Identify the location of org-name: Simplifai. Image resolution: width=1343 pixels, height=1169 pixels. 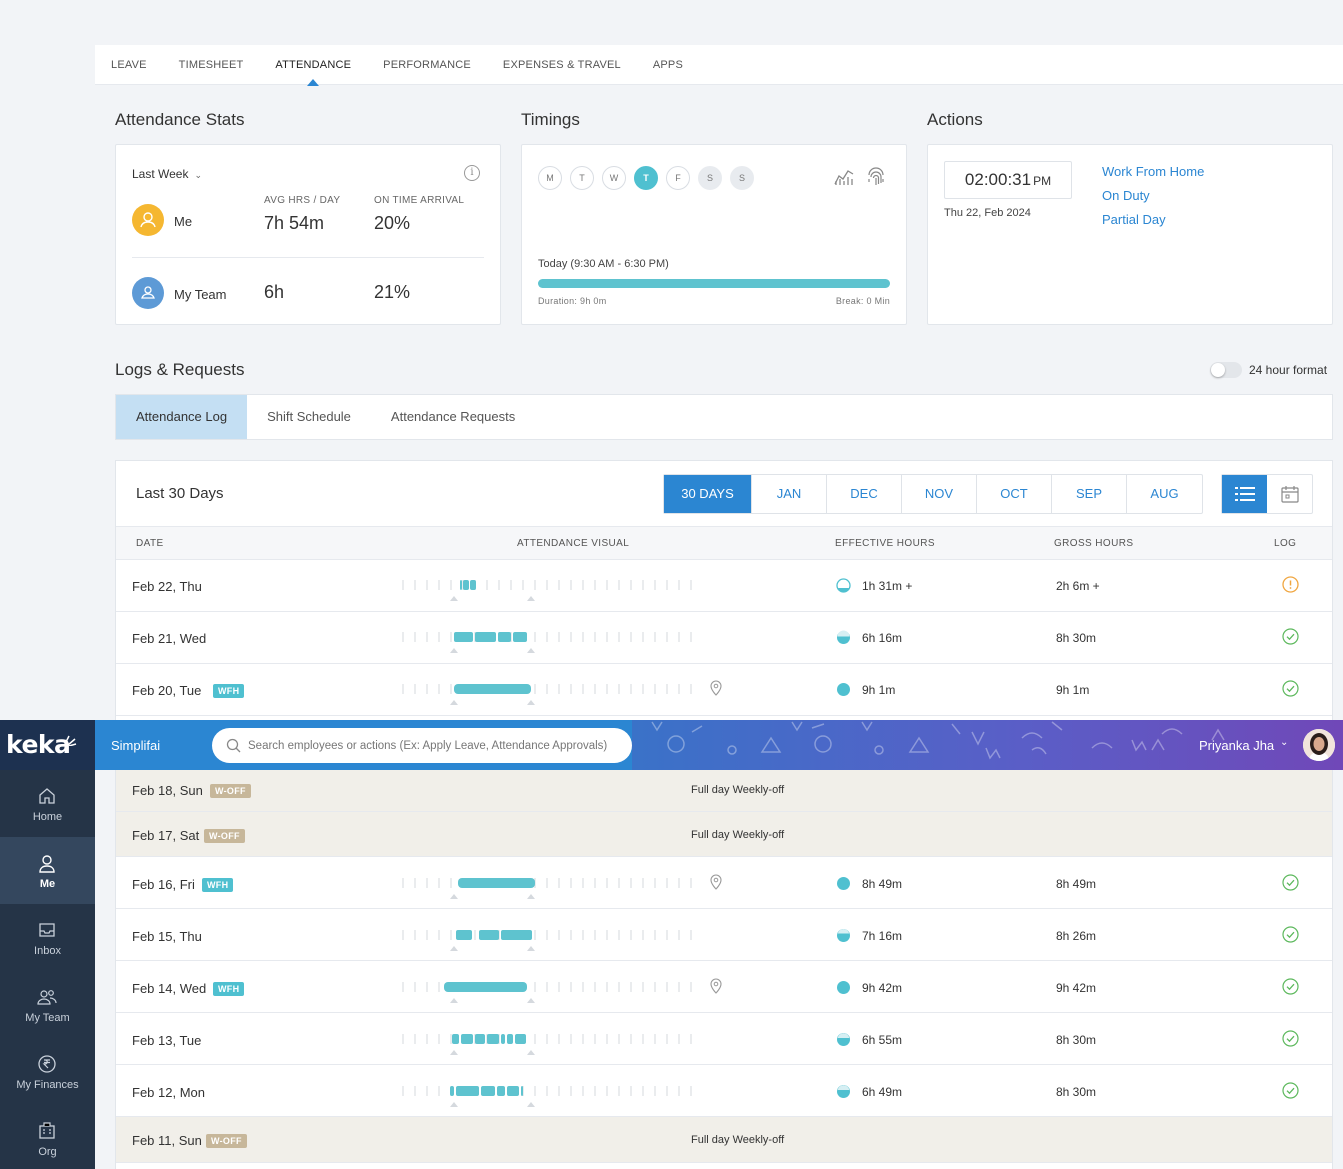
(135, 745).